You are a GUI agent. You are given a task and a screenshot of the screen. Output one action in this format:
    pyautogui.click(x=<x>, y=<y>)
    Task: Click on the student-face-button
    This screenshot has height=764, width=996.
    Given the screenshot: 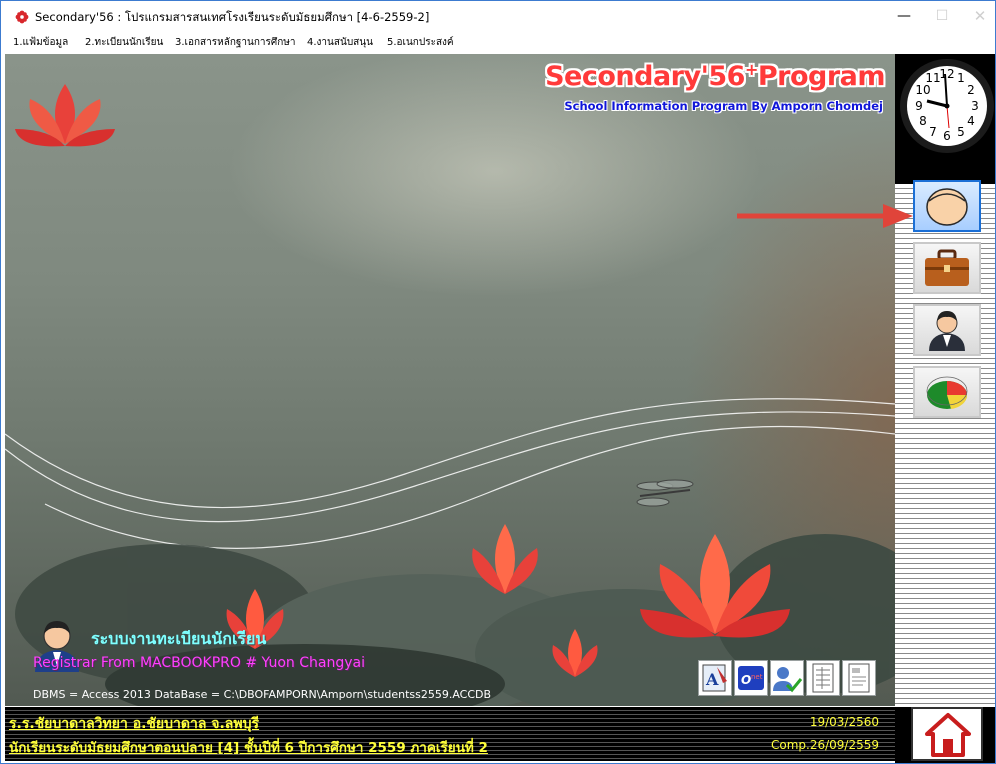 What is the action you would take?
    pyautogui.click(x=947, y=206)
    